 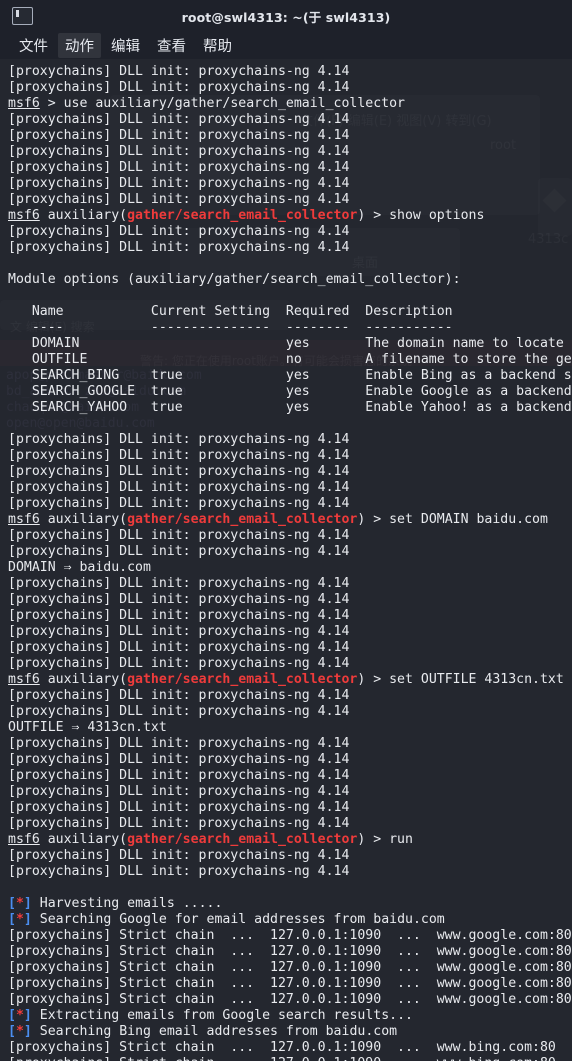 I want to click on menu-item-3: 查看, so click(x=171, y=45).